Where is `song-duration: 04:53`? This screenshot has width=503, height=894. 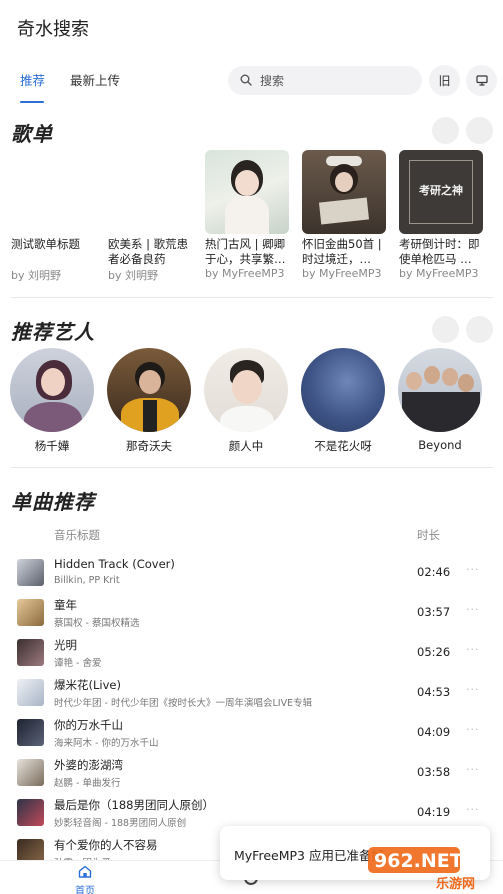 song-duration: 04:53 is located at coordinates (434, 692).